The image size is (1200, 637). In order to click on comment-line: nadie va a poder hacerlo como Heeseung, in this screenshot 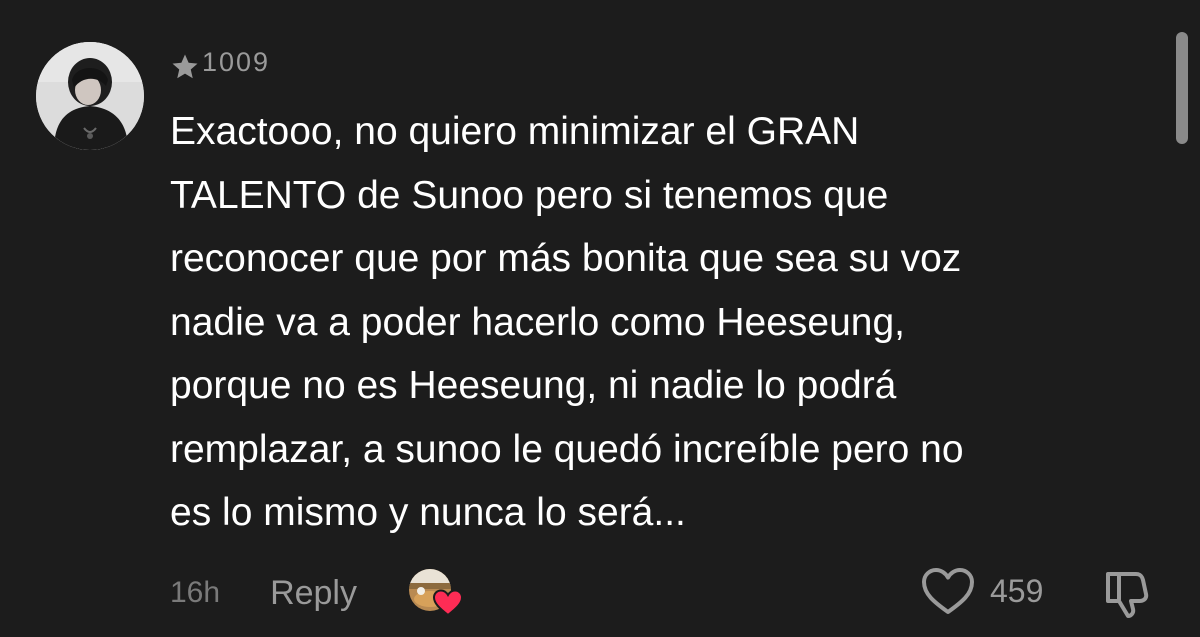, I will do `click(537, 322)`.